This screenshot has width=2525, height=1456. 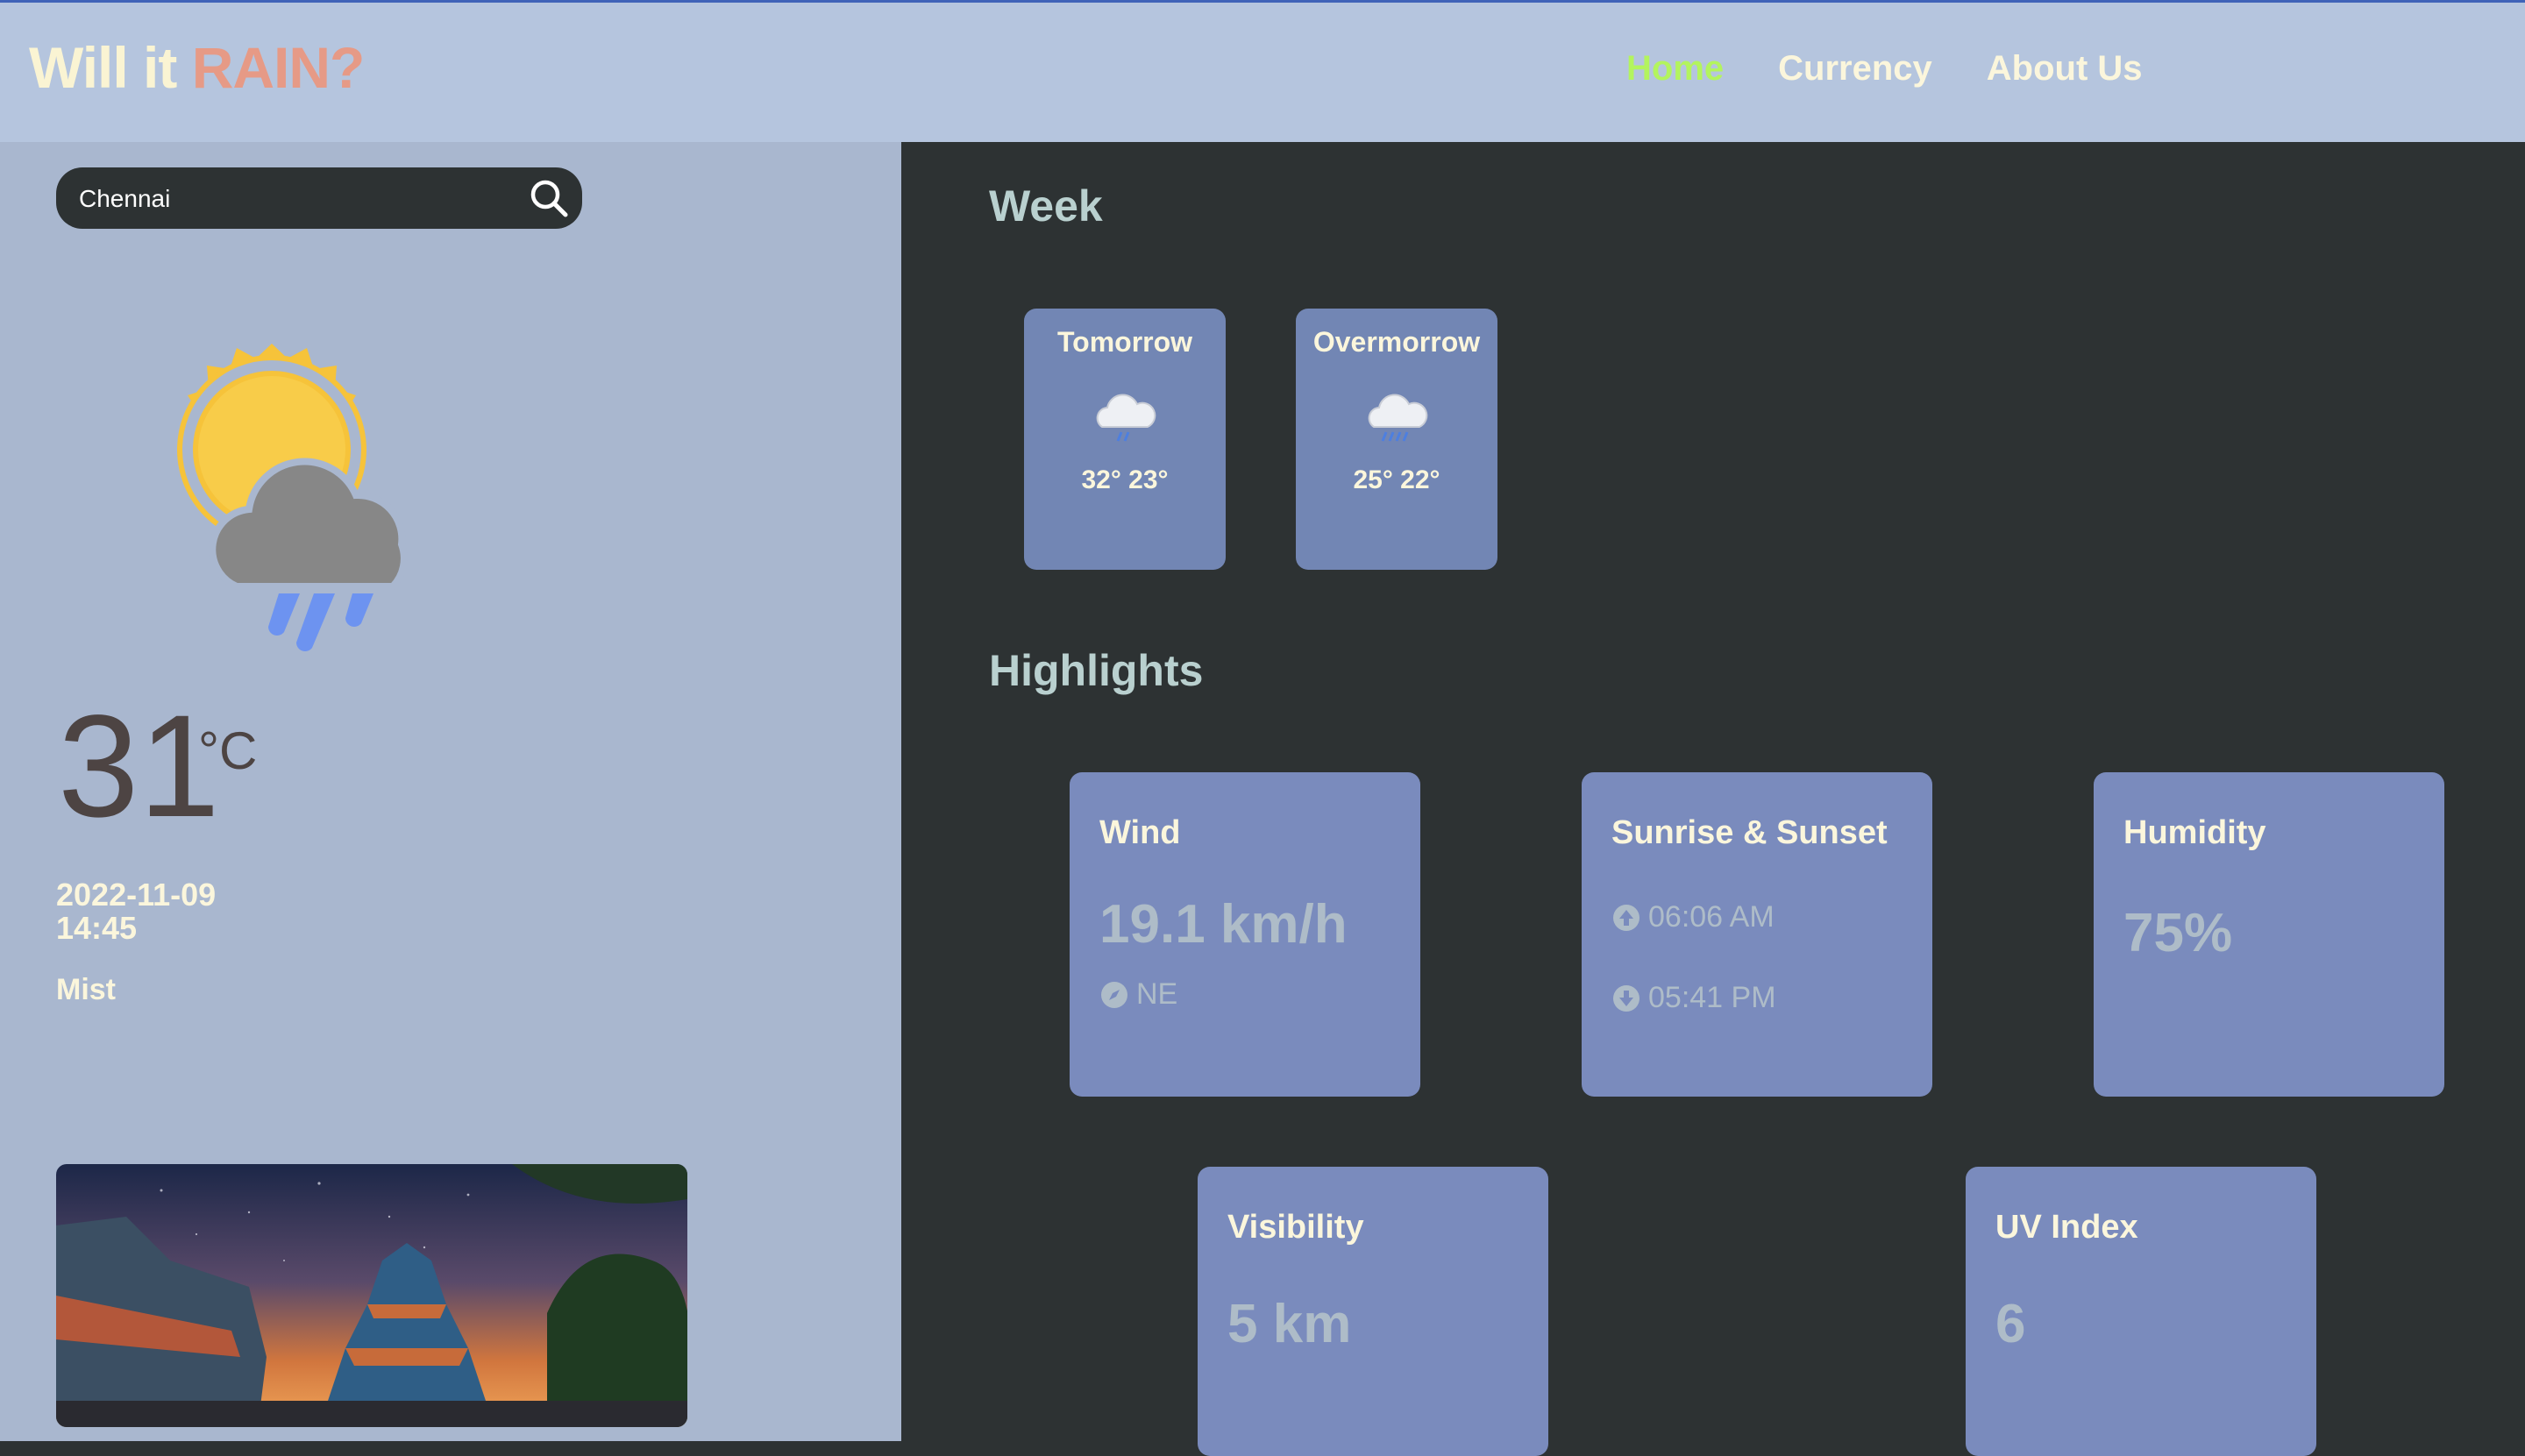 What do you see at coordinates (1157, 994) in the screenshot?
I see `wind-direction-text: NE` at bounding box center [1157, 994].